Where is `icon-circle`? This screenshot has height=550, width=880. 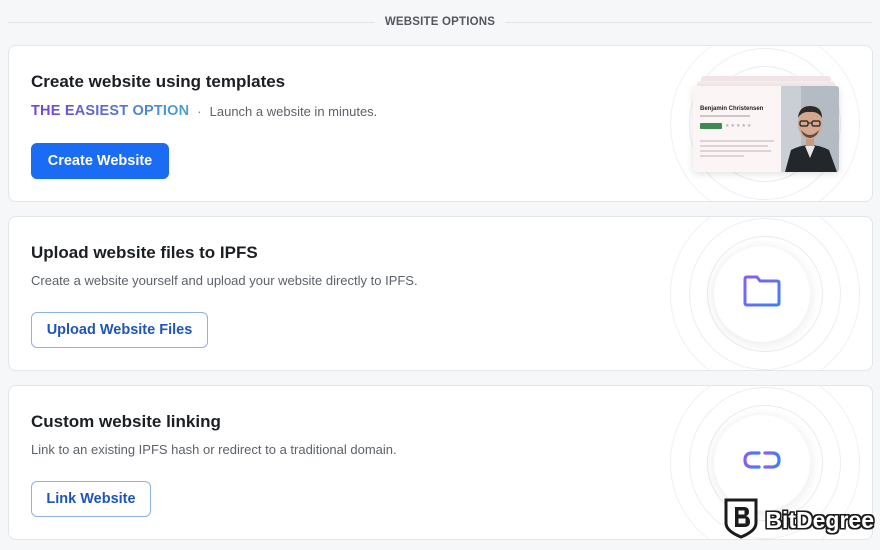 icon-circle is located at coordinates (762, 293).